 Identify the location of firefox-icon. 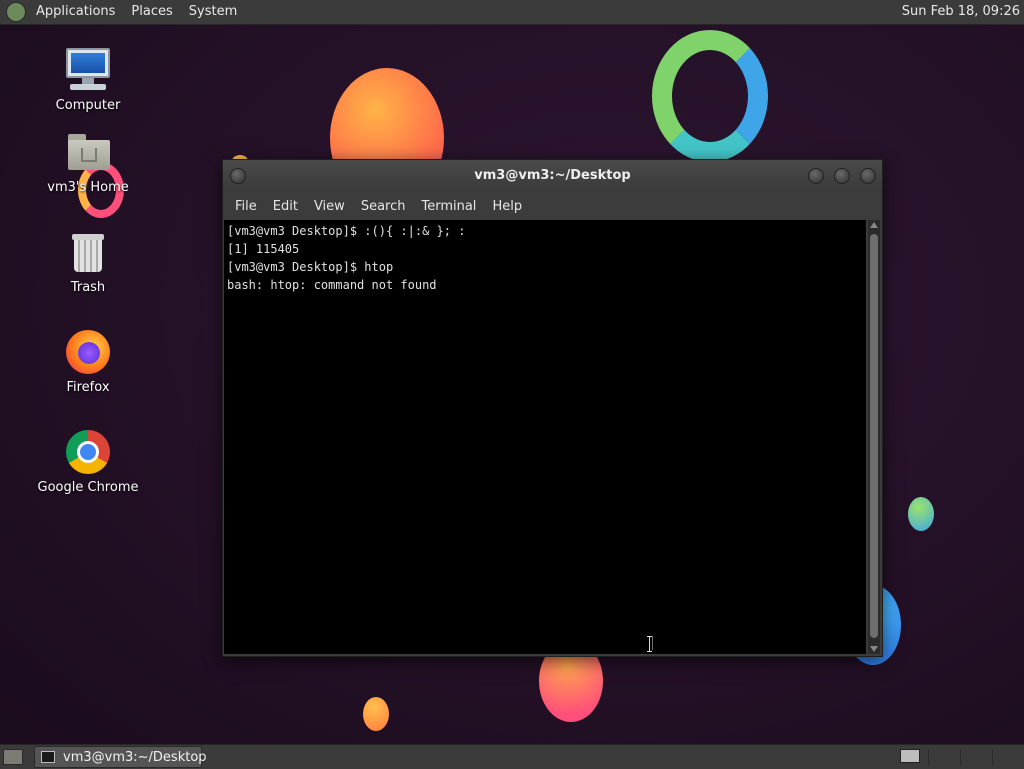
(88, 352).